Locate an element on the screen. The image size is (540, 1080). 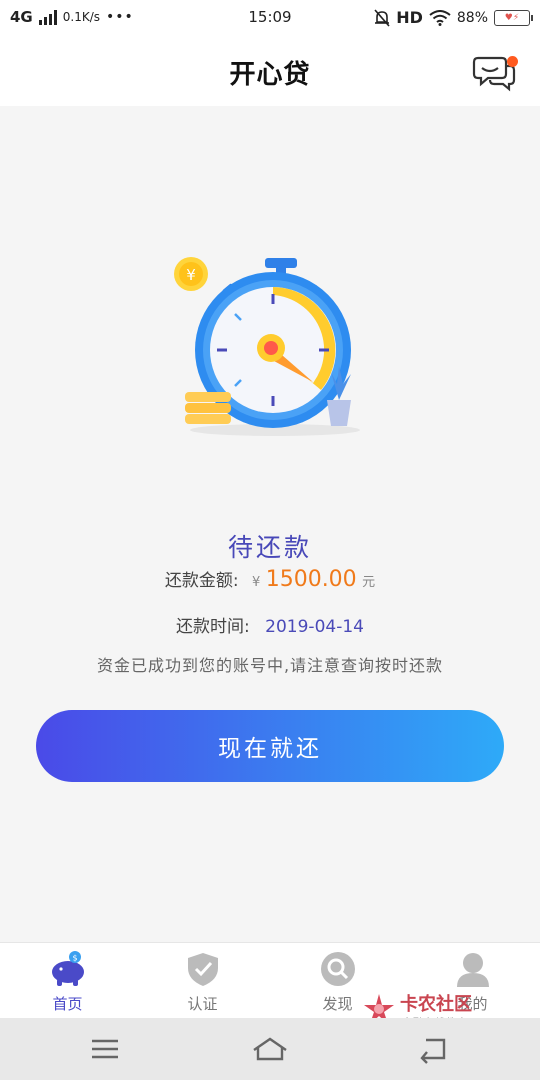
hd-indicator: HD is located at coordinates (409, 17).